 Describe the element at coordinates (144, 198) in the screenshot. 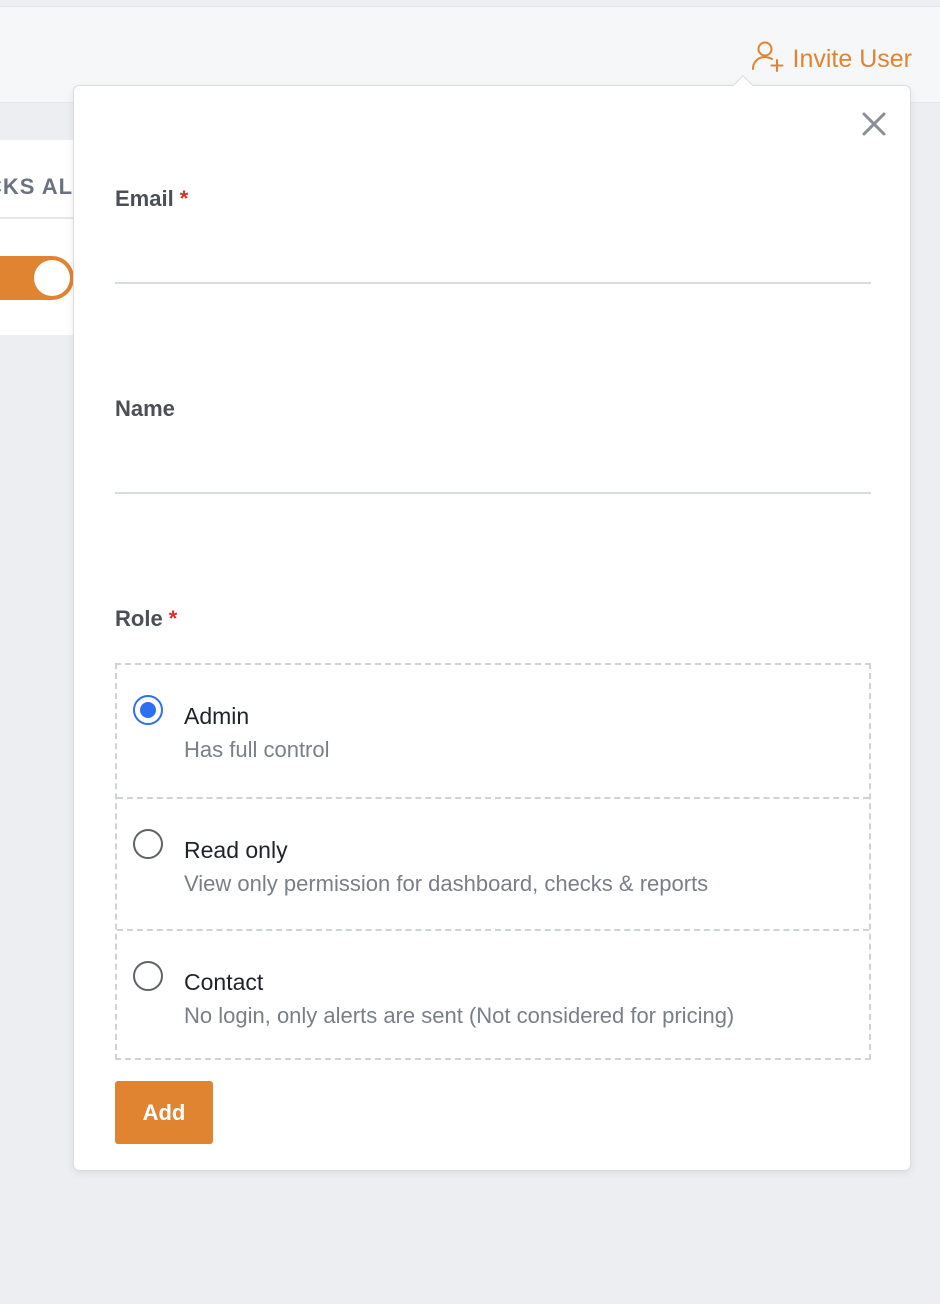

I see `email-label-text: Email` at that location.